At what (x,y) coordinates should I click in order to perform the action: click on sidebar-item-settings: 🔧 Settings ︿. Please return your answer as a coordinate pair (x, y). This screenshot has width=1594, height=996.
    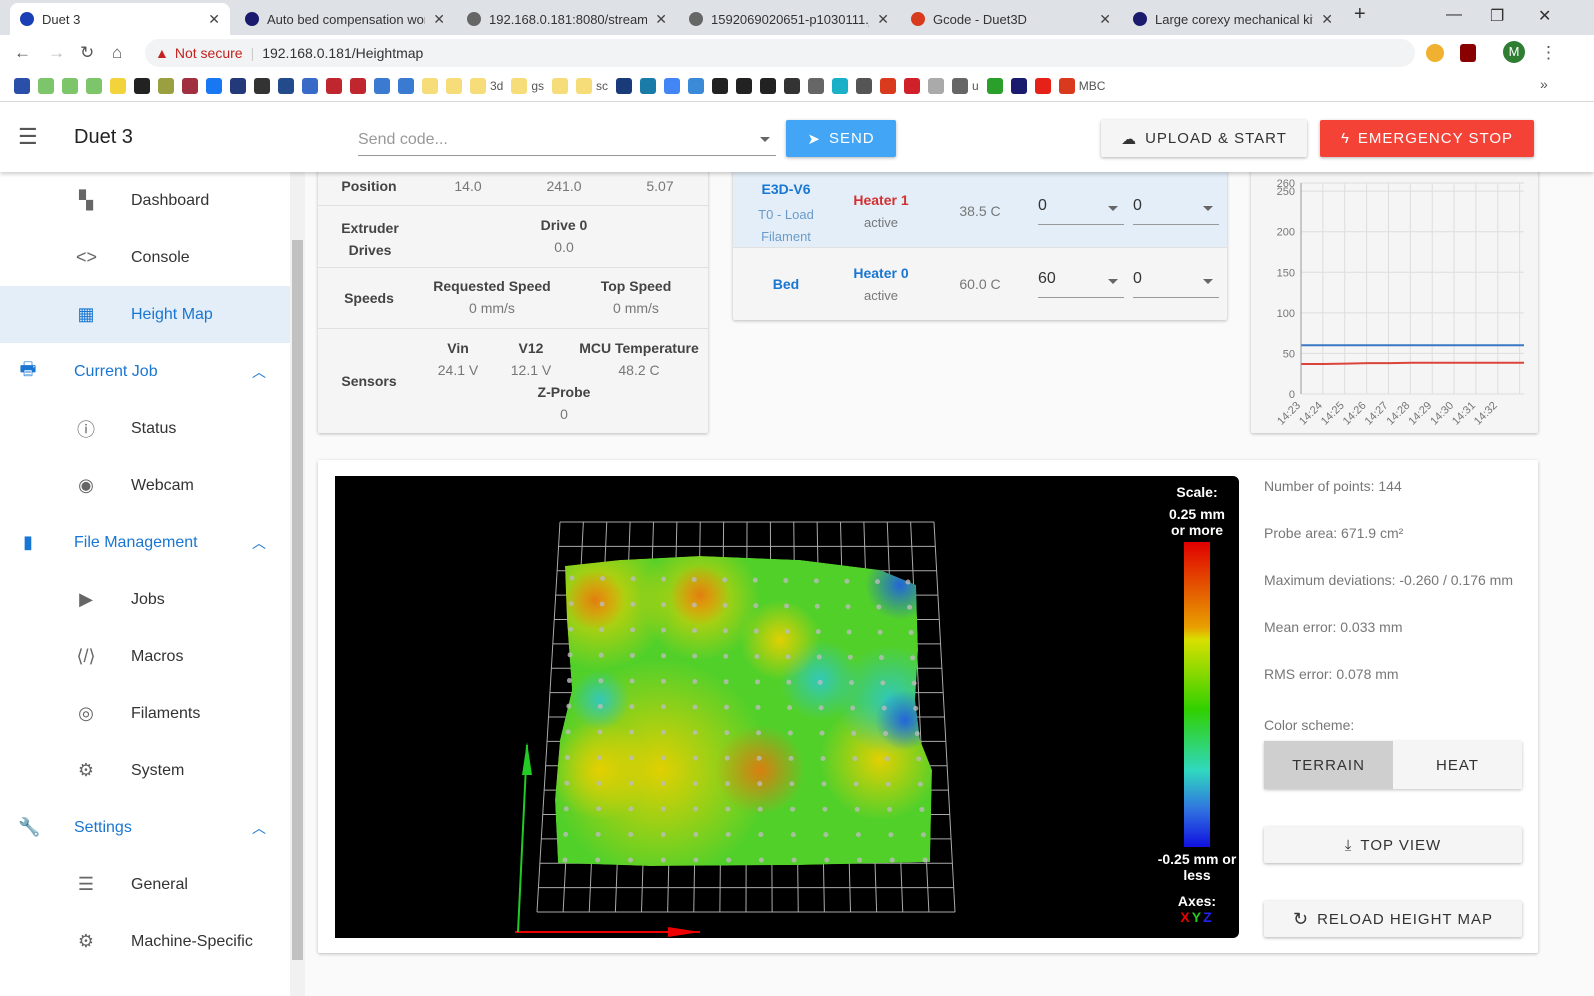
    Looking at the image, I should click on (145, 827).